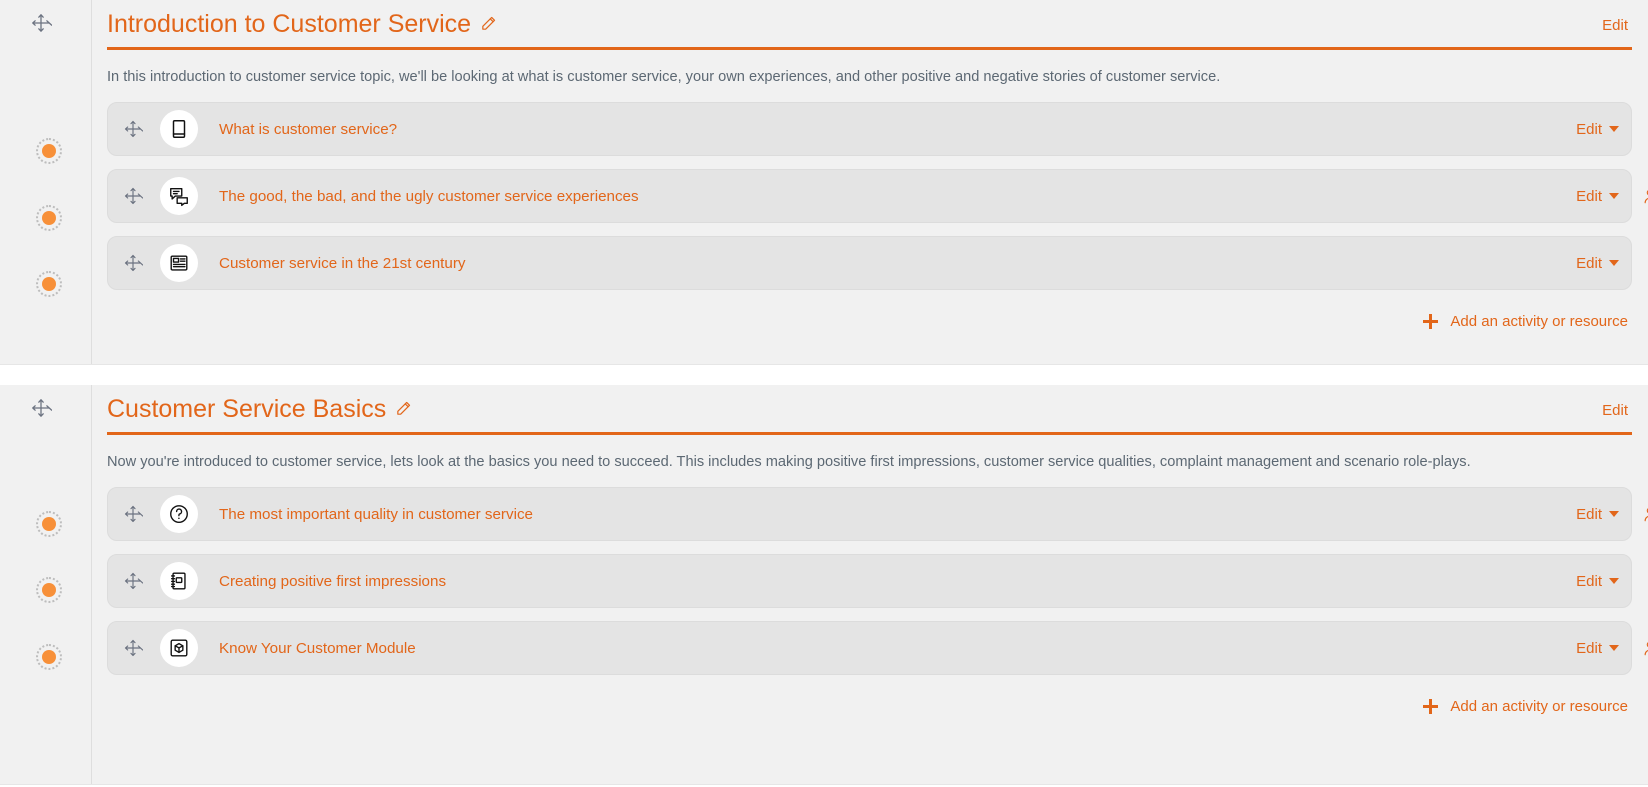 The image size is (1648, 787). What do you see at coordinates (179, 263) in the screenshot?
I see `page-icon` at bounding box center [179, 263].